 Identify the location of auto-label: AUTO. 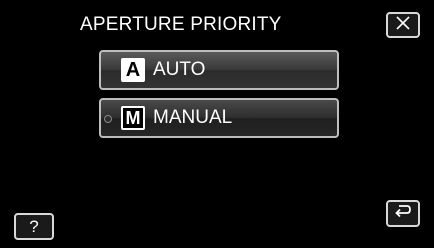
(179, 69).